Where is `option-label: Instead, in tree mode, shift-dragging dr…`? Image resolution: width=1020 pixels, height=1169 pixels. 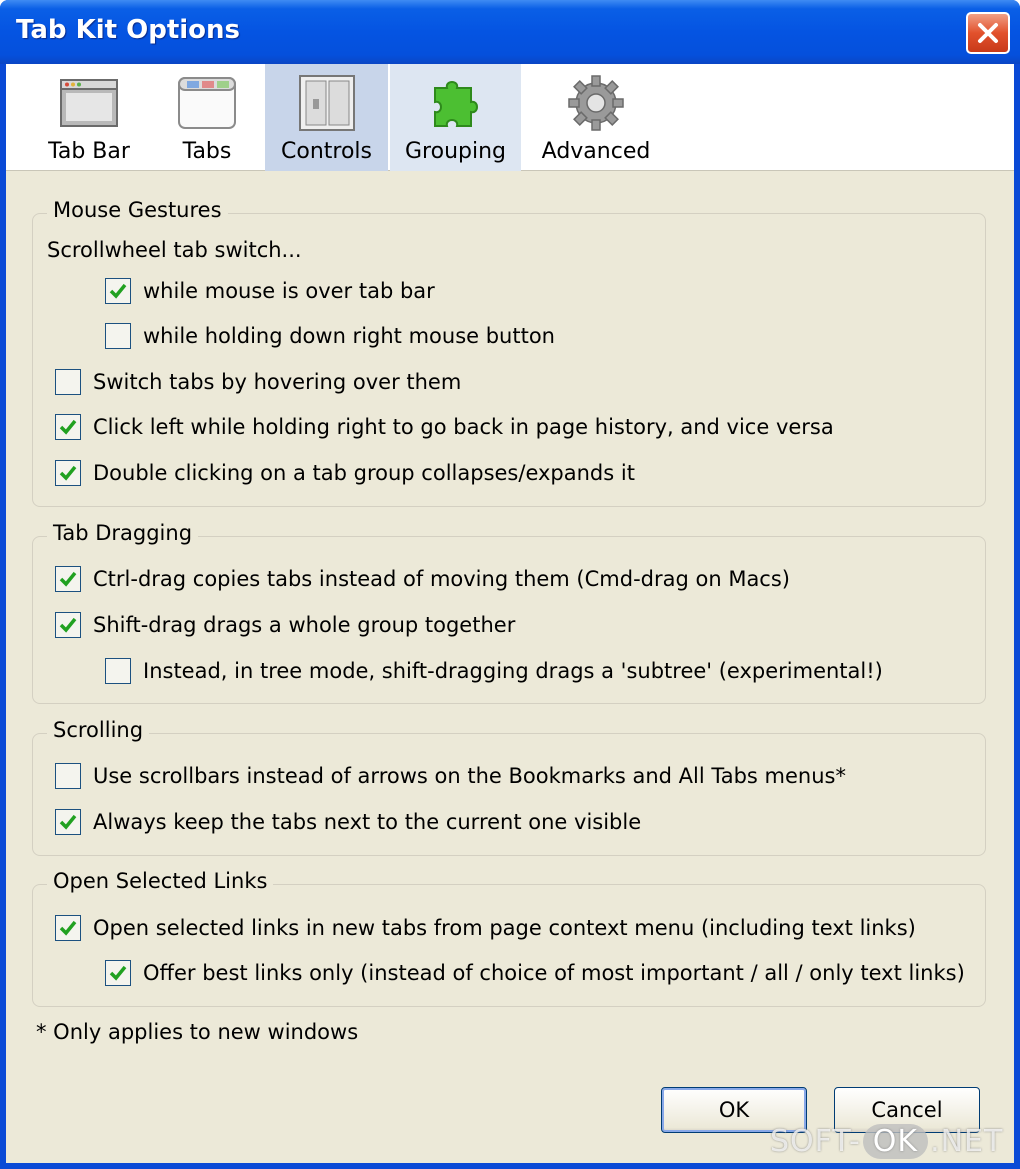
option-label: Instead, in tree mode, shift-dragging dr… is located at coordinates (513, 671).